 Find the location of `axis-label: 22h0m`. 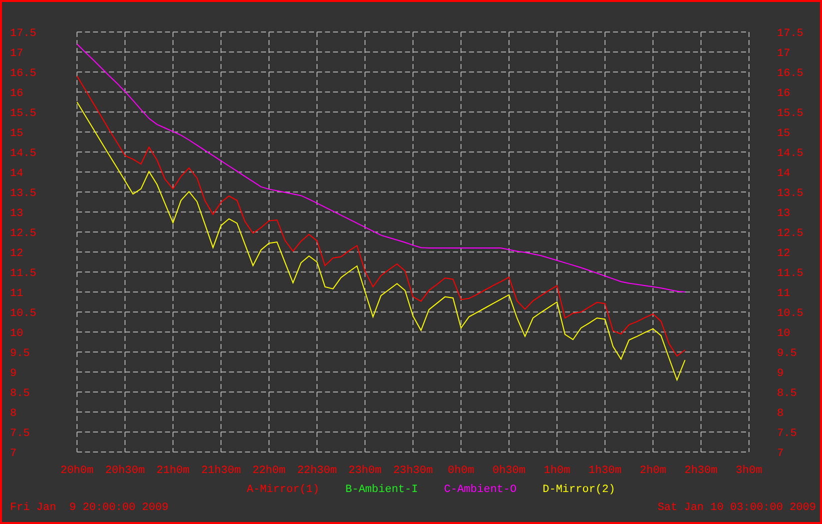

axis-label: 22h0m is located at coordinates (269, 471).